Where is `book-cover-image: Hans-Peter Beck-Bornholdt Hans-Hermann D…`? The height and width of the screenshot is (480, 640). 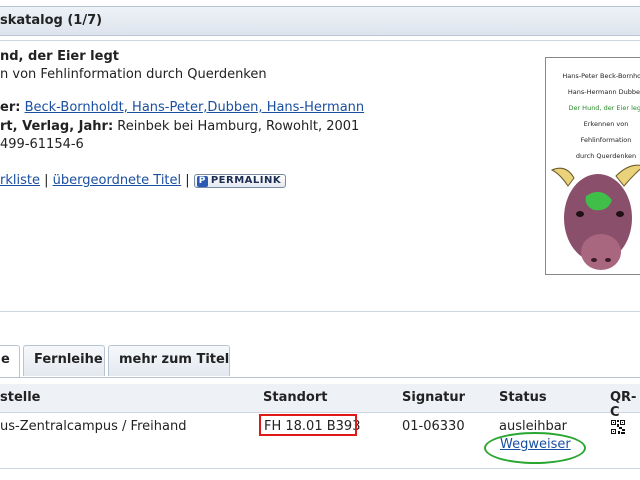
book-cover-image: Hans-Peter Beck-Bornholdt Hans-Hermann D… is located at coordinates (592, 166).